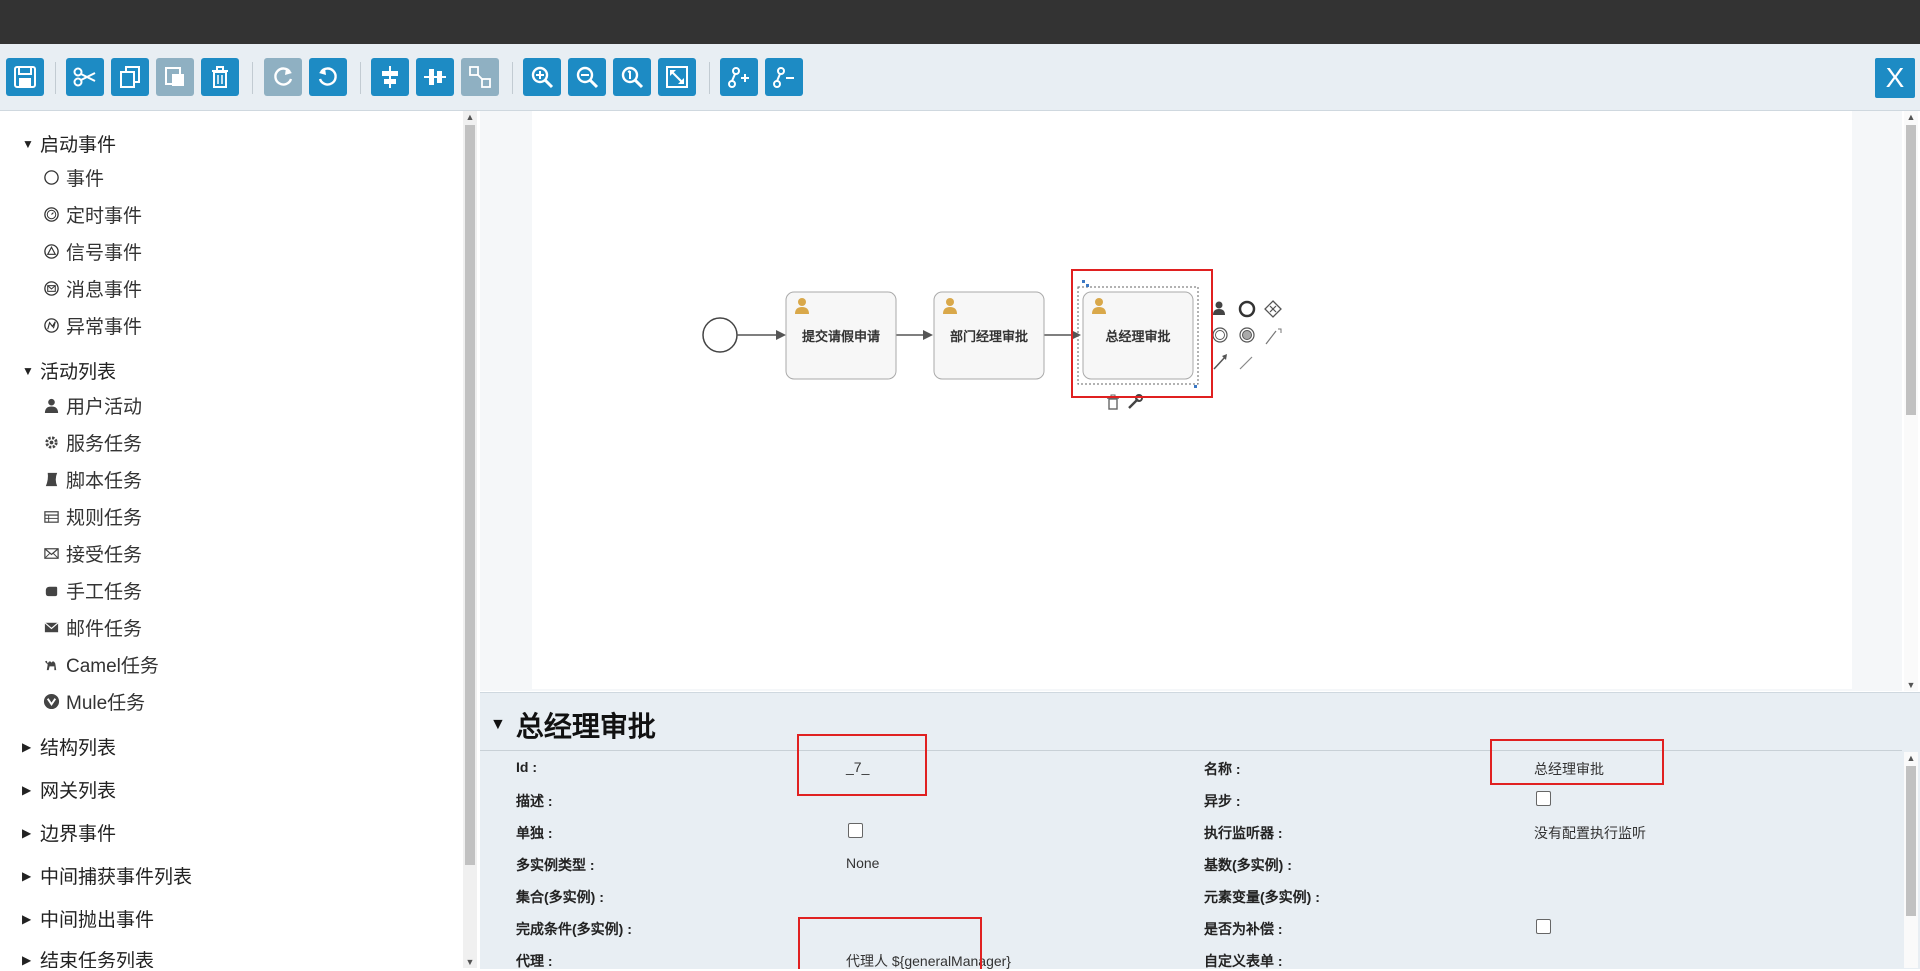 The image size is (1920, 971). Describe the element at coordinates (855, 830) in the screenshot. I see `exclusive-checkbox` at that location.